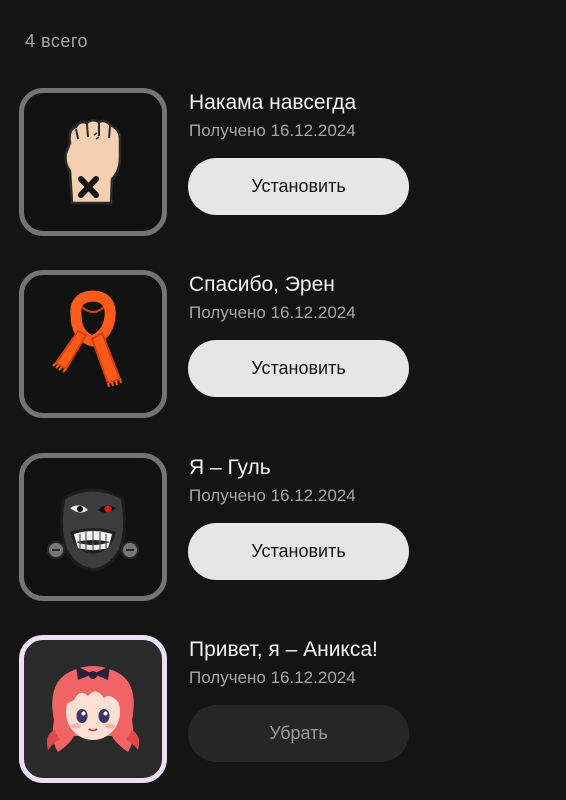 The image size is (566, 800). What do you see at coordinates (273, 102) in the screenshot?
I see `item-title: Накама навсегда` at bounding box center [273, 102].